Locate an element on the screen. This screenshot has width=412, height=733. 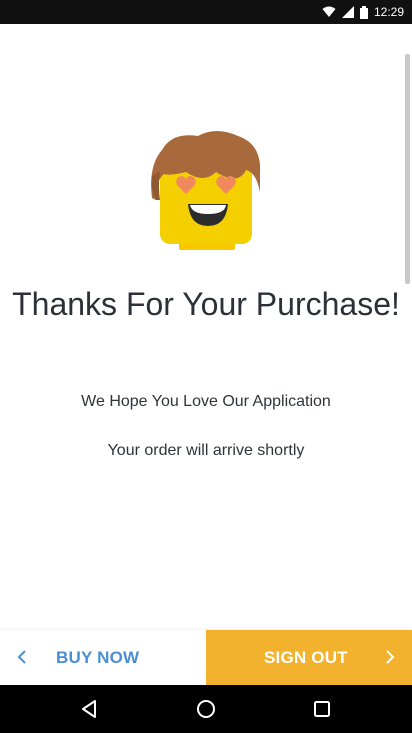
navigation-bar is located at coordinates (206, 709).